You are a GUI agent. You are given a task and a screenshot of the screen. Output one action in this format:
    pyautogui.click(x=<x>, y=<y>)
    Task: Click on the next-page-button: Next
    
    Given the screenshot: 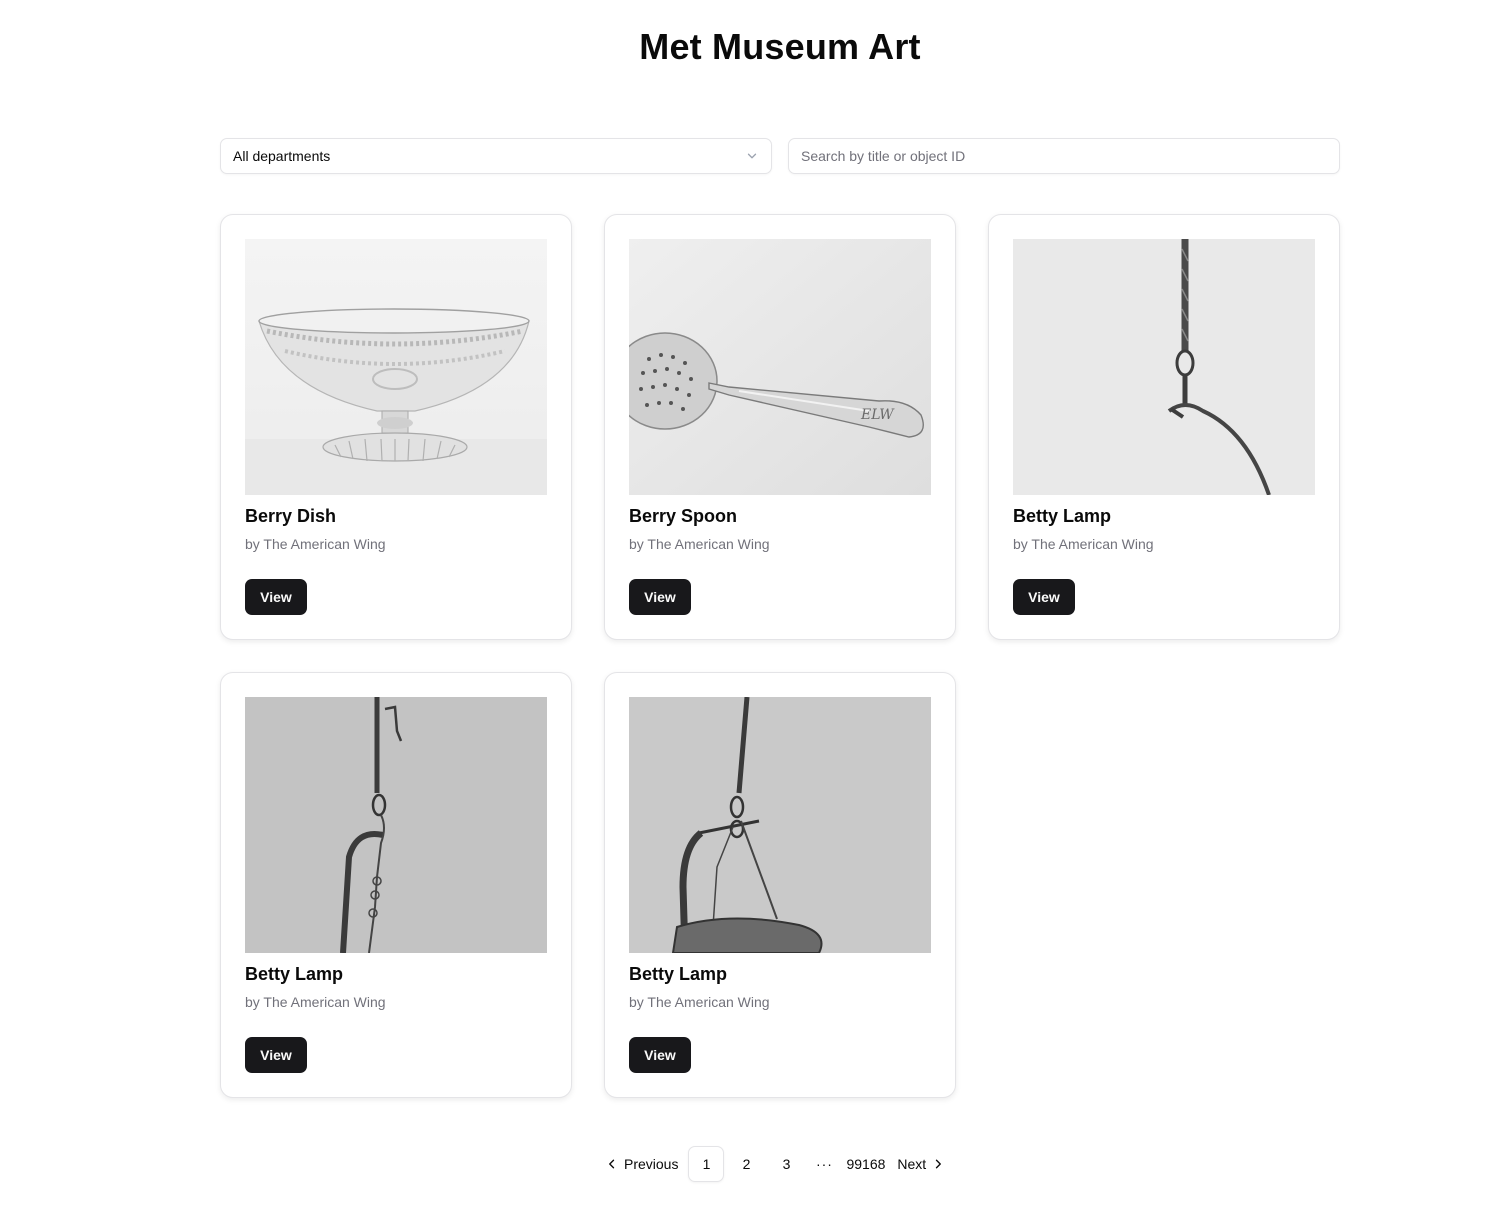 What is the action you would take?
    pyautogui.click(x=920, y=1164)
    